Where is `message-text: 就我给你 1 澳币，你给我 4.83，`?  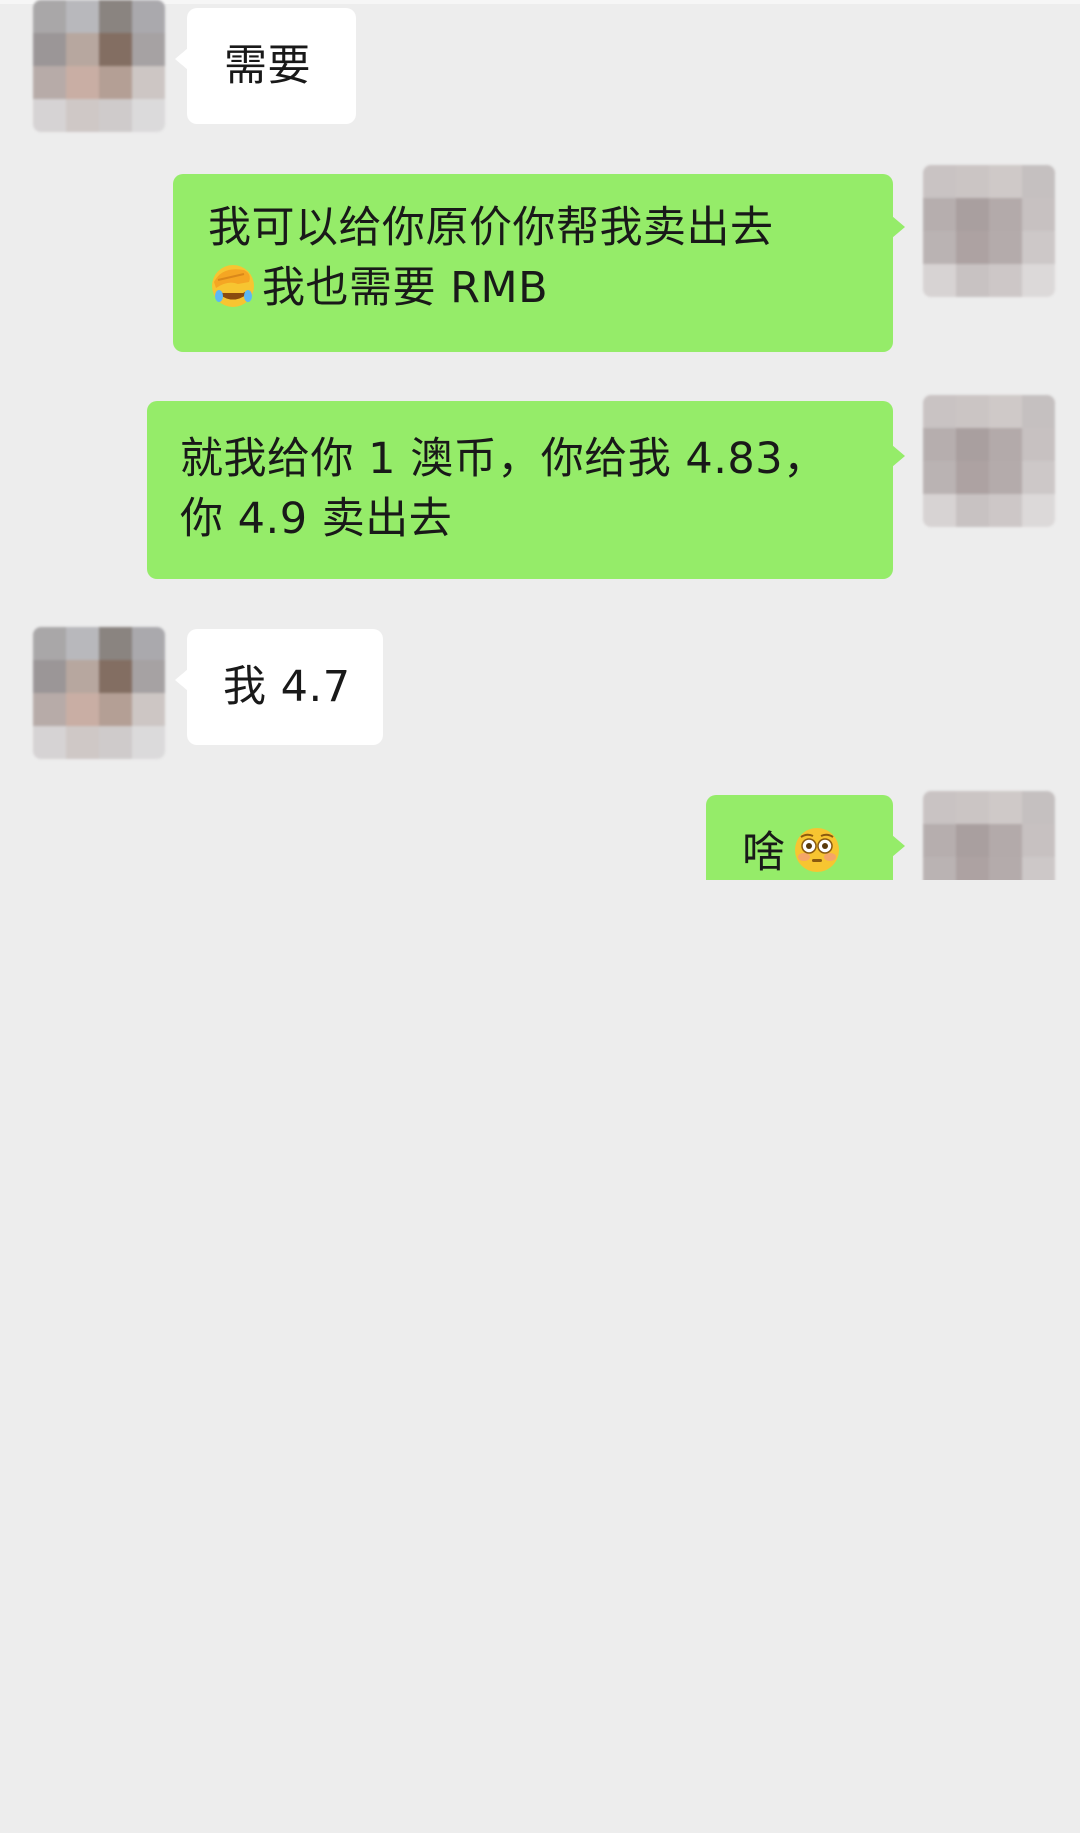 message-text: 就我给你 1 澳币，你给我 4.83， is located at coordinates (503, 459).